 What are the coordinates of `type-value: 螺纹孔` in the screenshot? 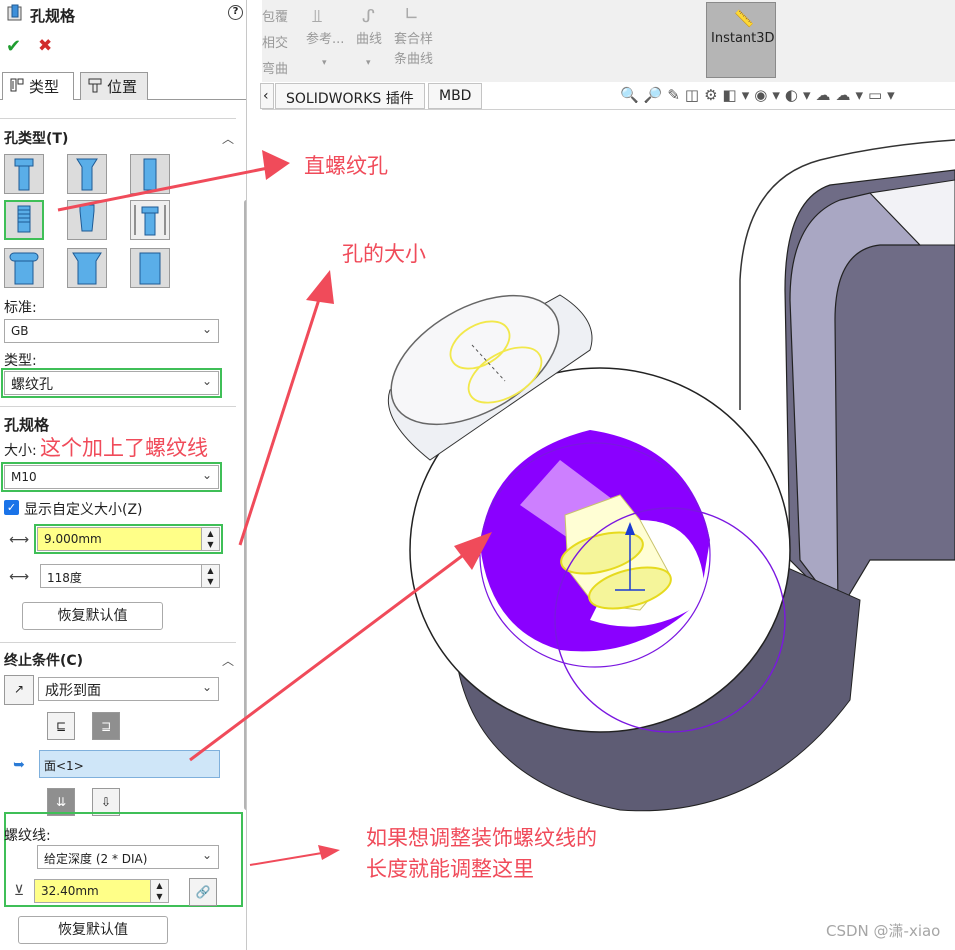 It's located at (32, 385).